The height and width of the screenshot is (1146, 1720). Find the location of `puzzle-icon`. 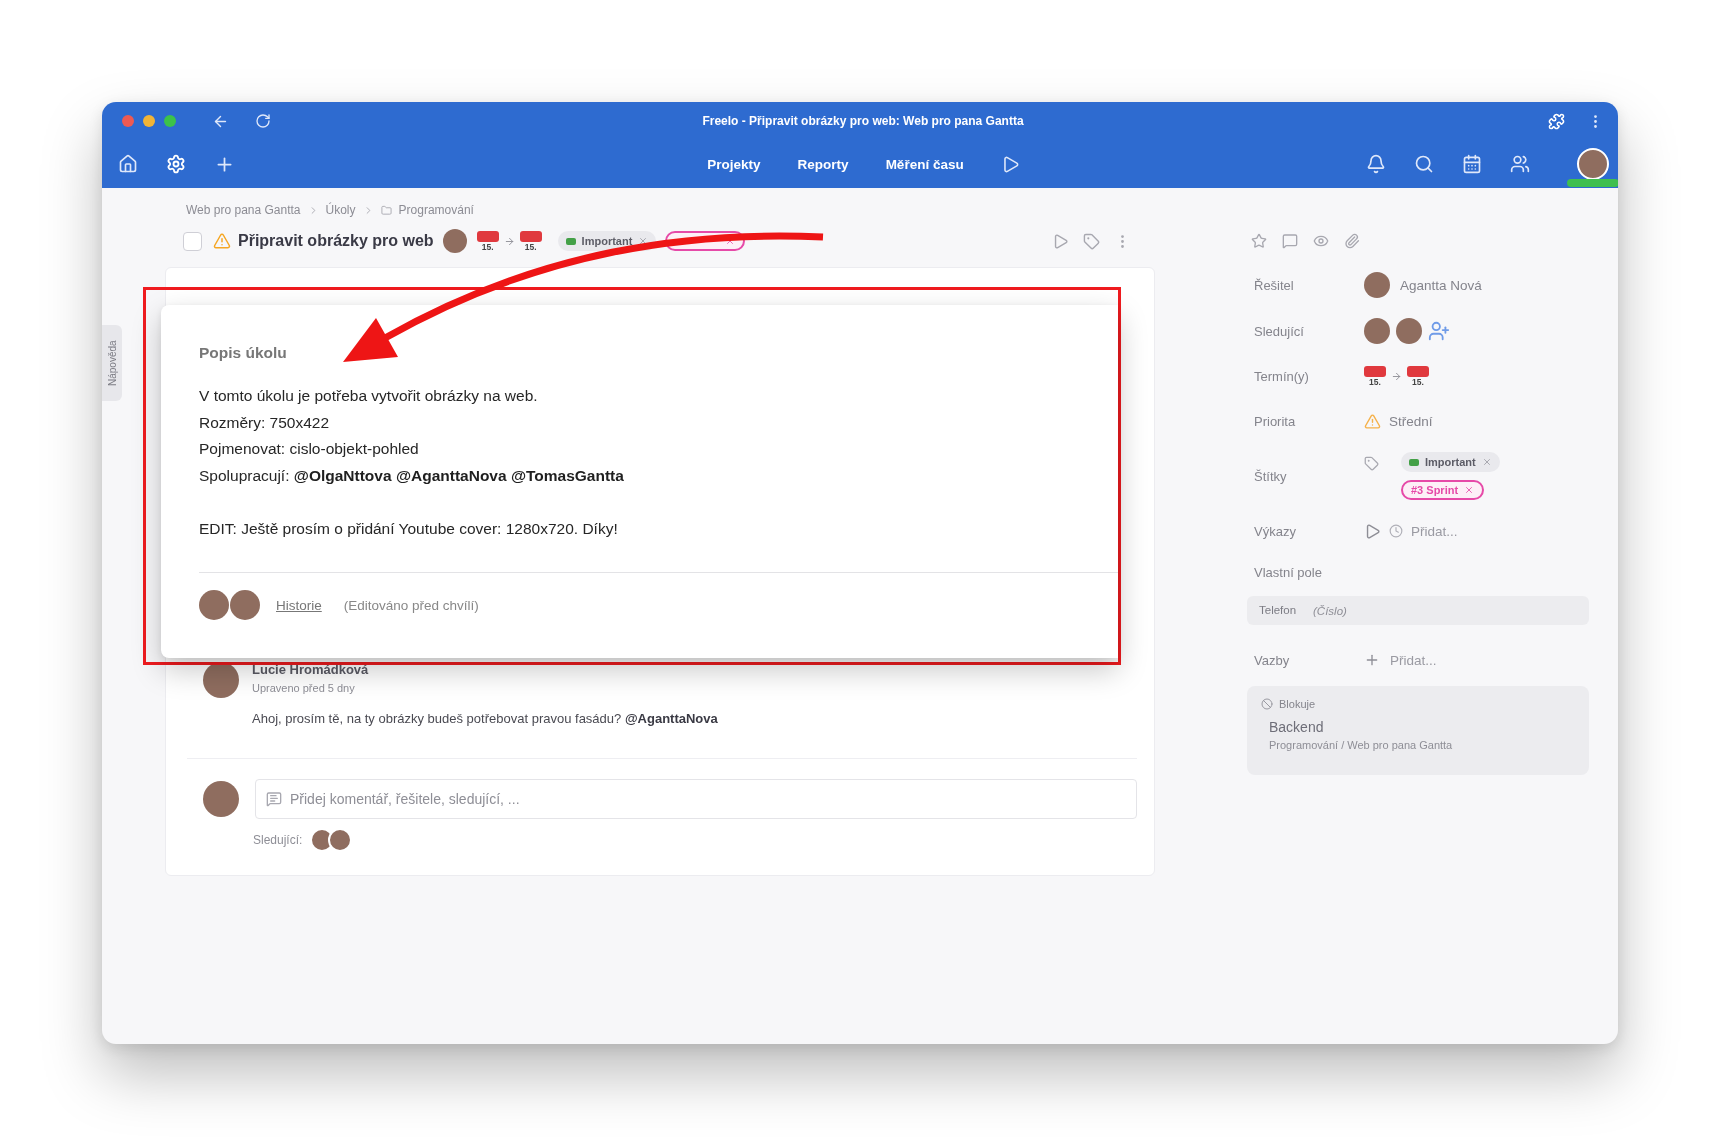

puzzle-icon is located at coordinates (1556, 121).